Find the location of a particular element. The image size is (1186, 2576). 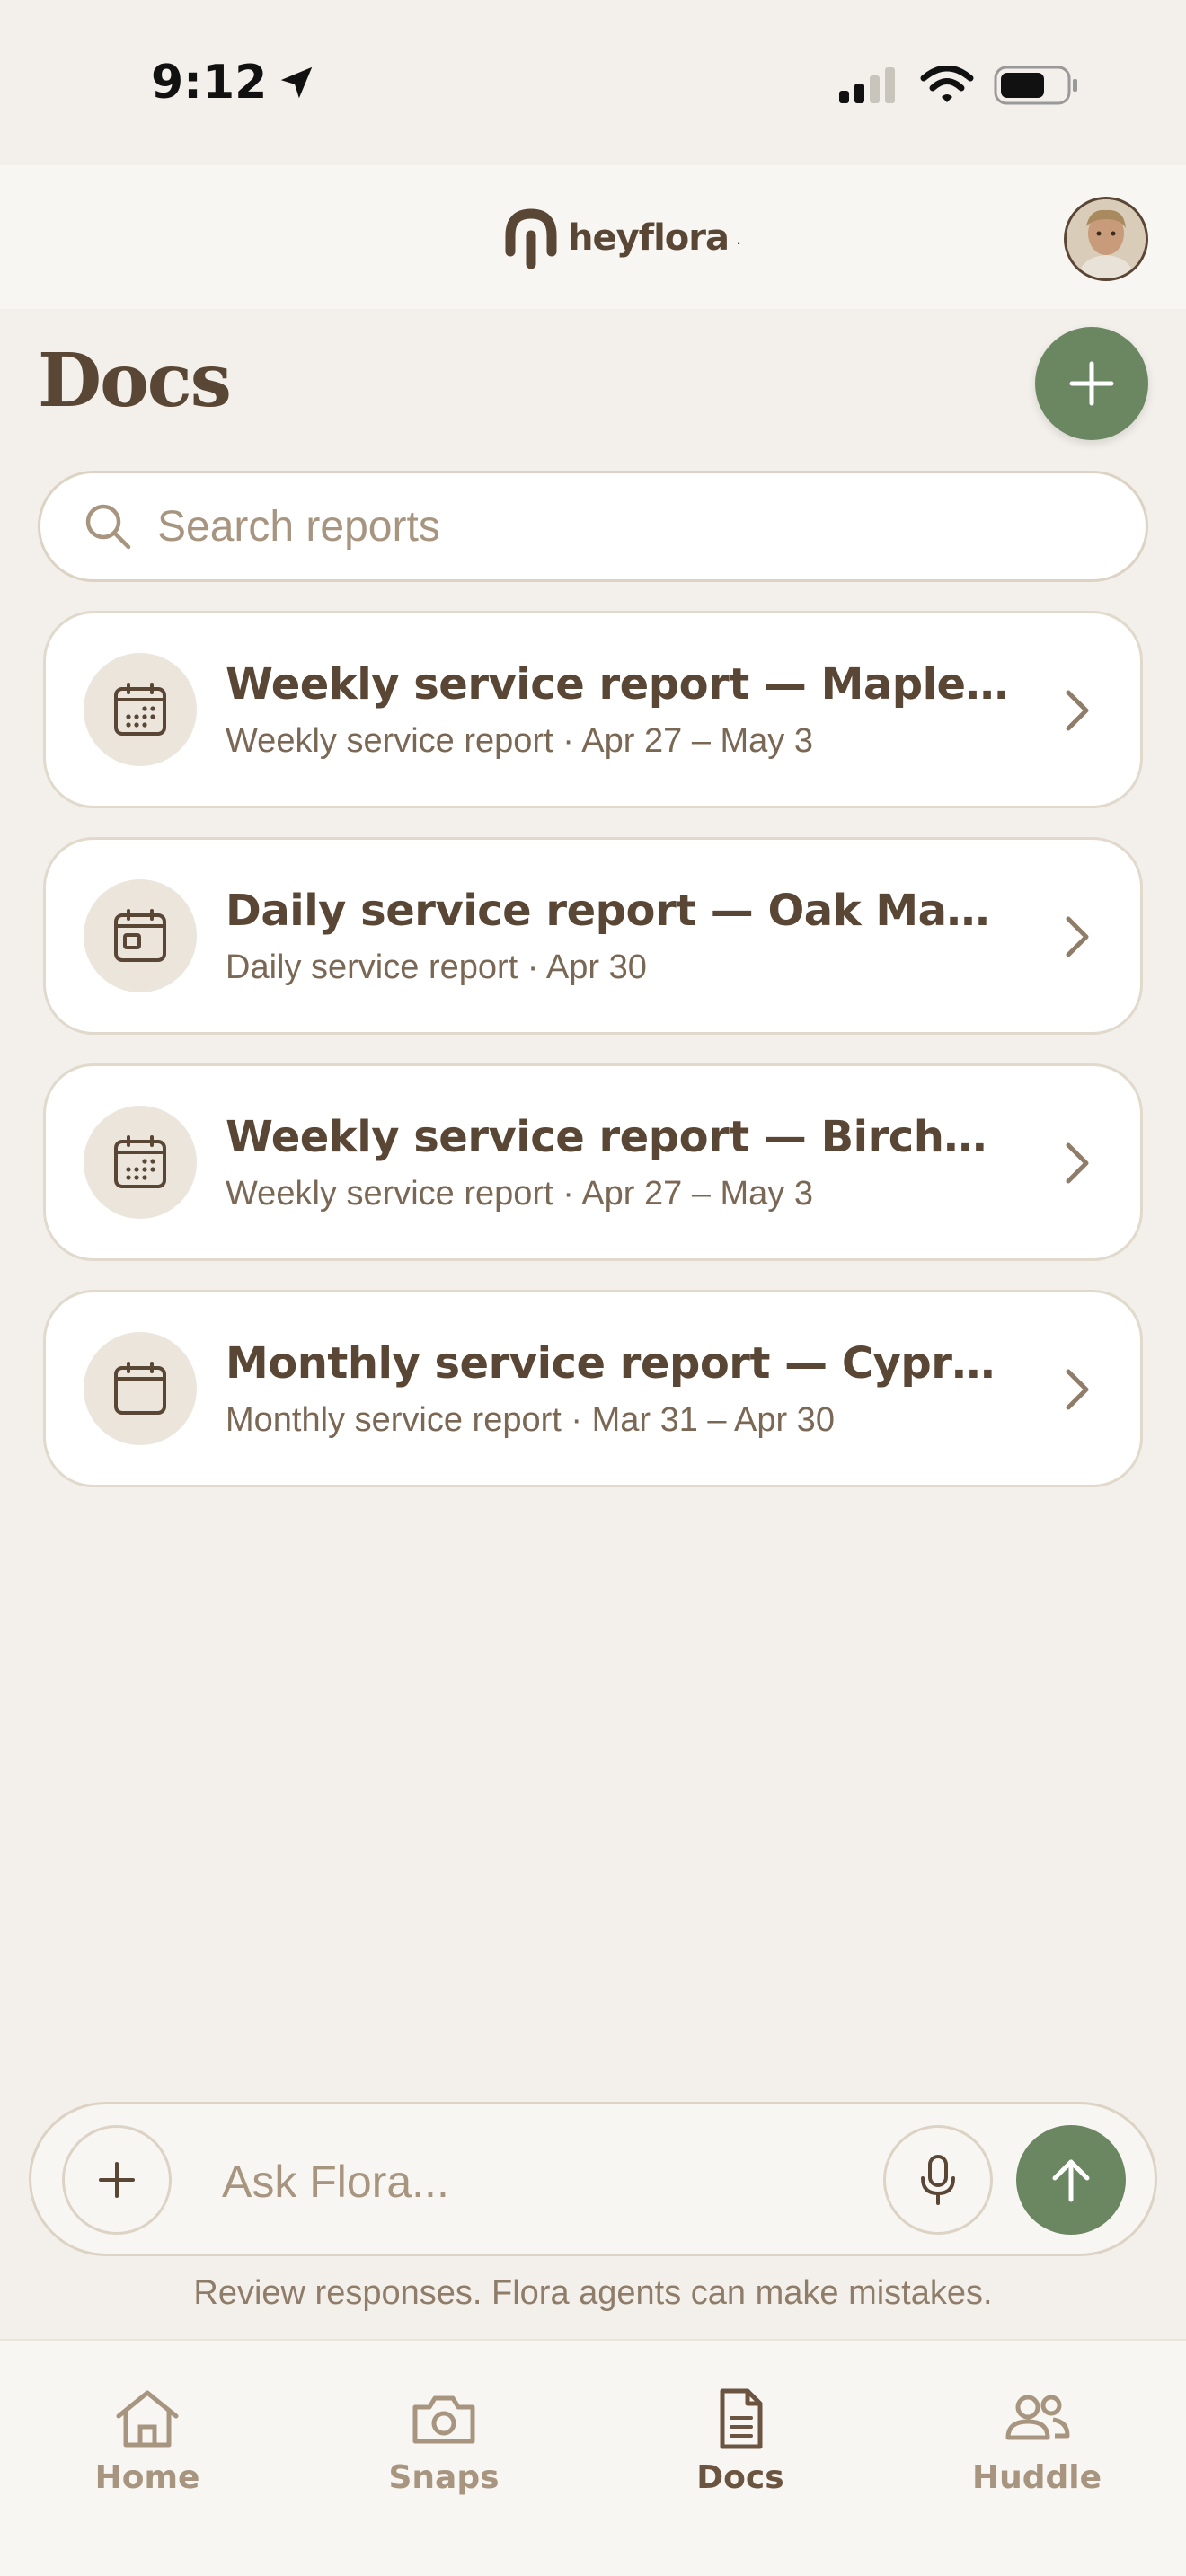

status-bar: 9:12 is located at coordinates (593, 82).